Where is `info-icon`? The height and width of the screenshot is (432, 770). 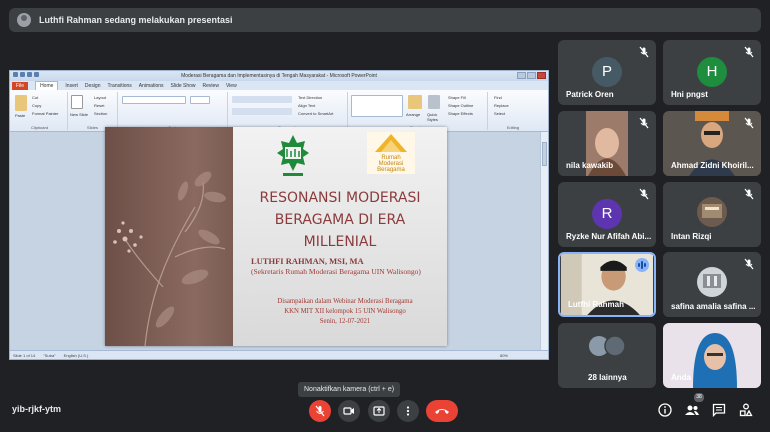
info-icon is located at coordinates (665, 410).